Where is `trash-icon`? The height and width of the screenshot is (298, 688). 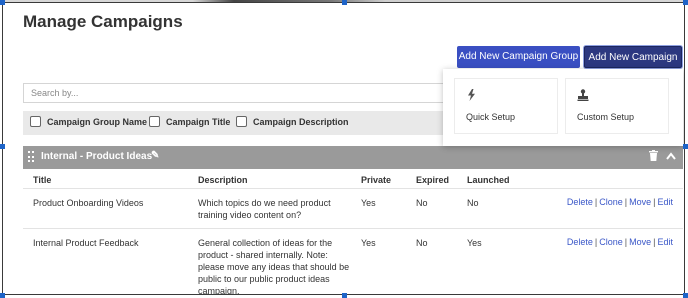 trash-icon is located at coordinates (653, 155).